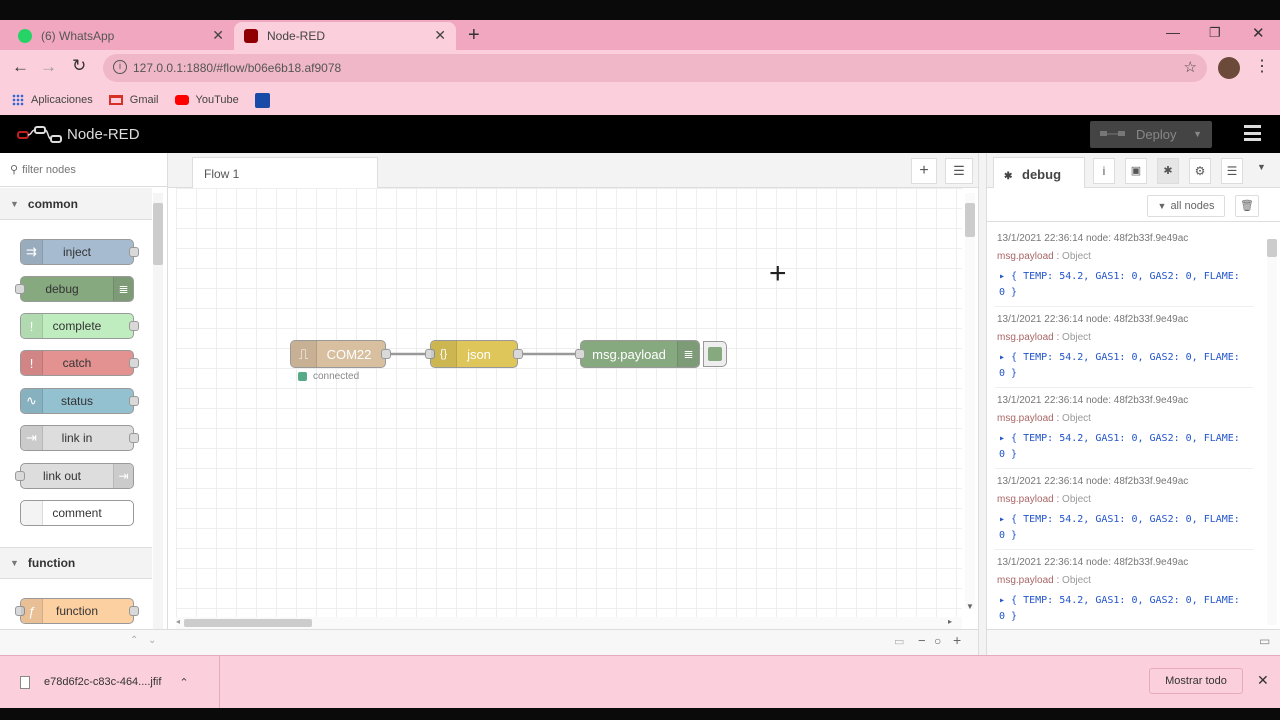 This screenshot has height=720, width=1280. Describe the element at coordinates (76, 563) in the screenshot. I see `category-function: ▼ function` at that location.